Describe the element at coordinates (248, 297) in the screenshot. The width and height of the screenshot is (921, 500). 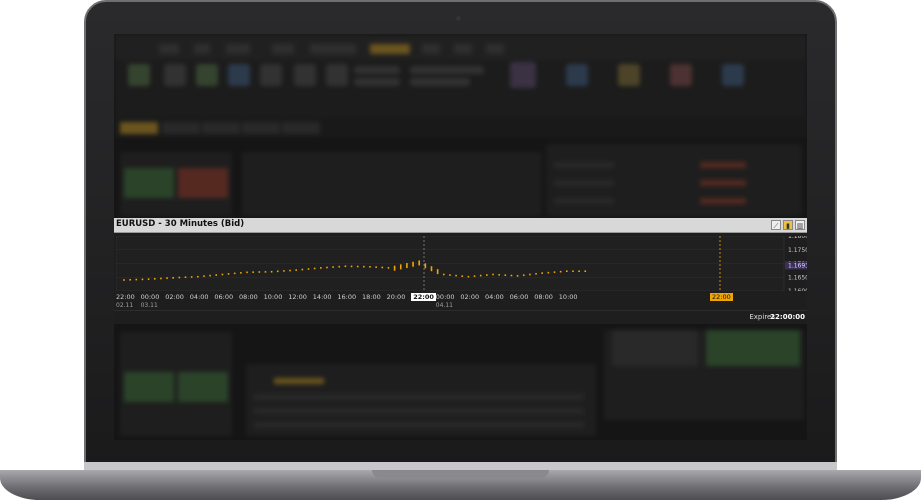
I see `time-tick-label: 08:00` at that location.